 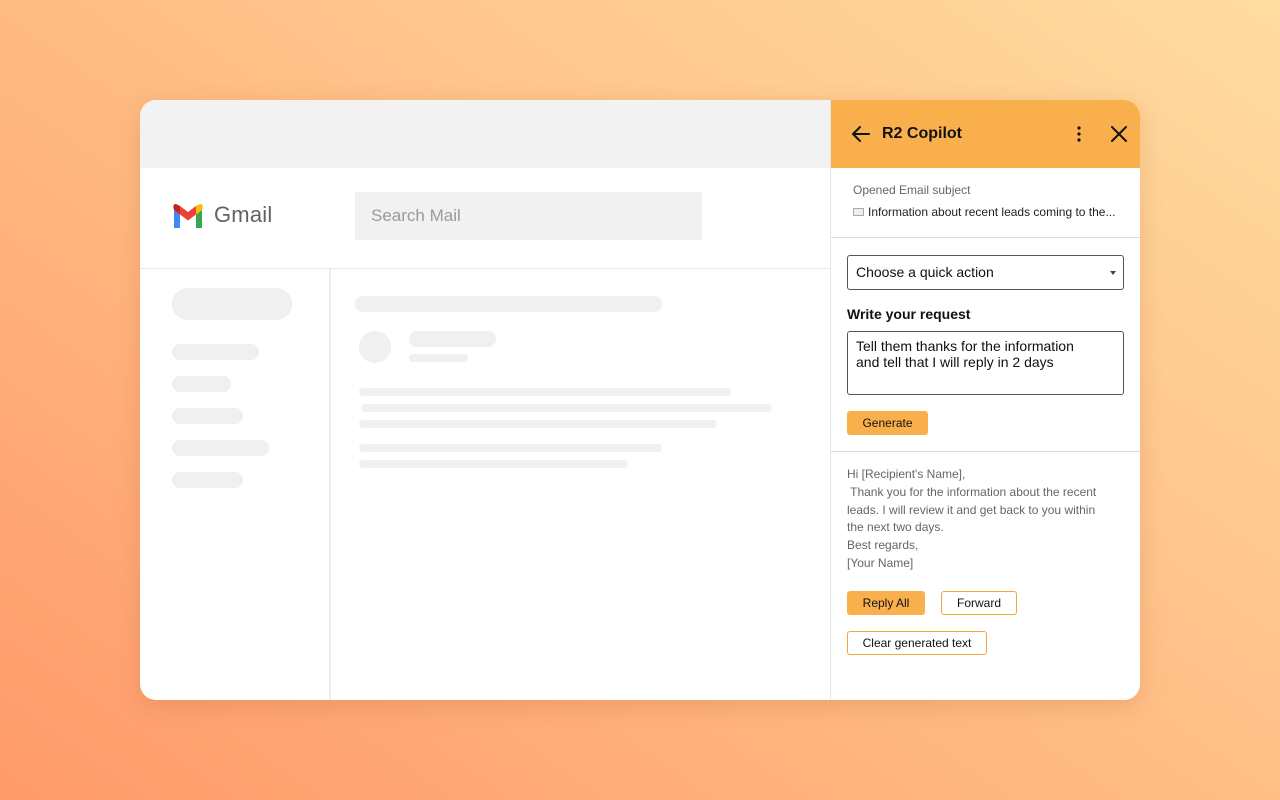 What do you see at coordinates (438, 358) in the screenshot?
I see `sender-email-placeholder` at bounding box center [438, 358].